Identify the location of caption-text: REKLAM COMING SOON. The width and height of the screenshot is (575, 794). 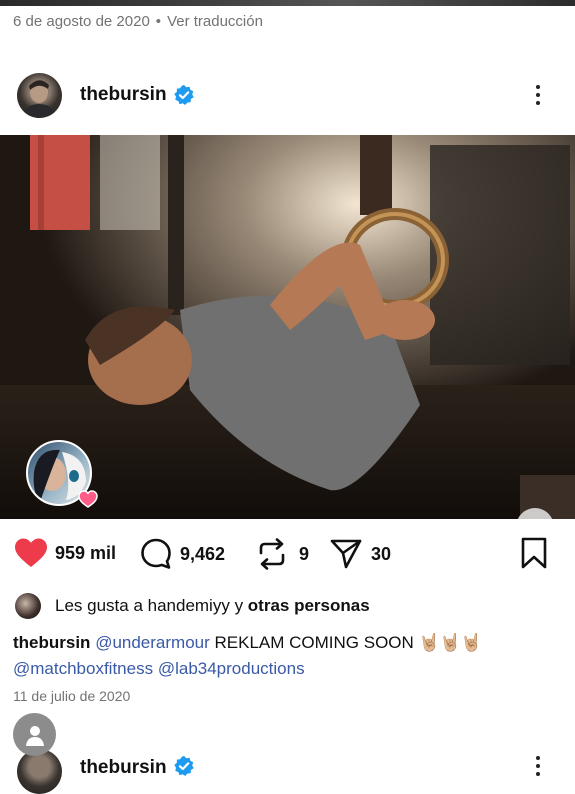
(314, 642).